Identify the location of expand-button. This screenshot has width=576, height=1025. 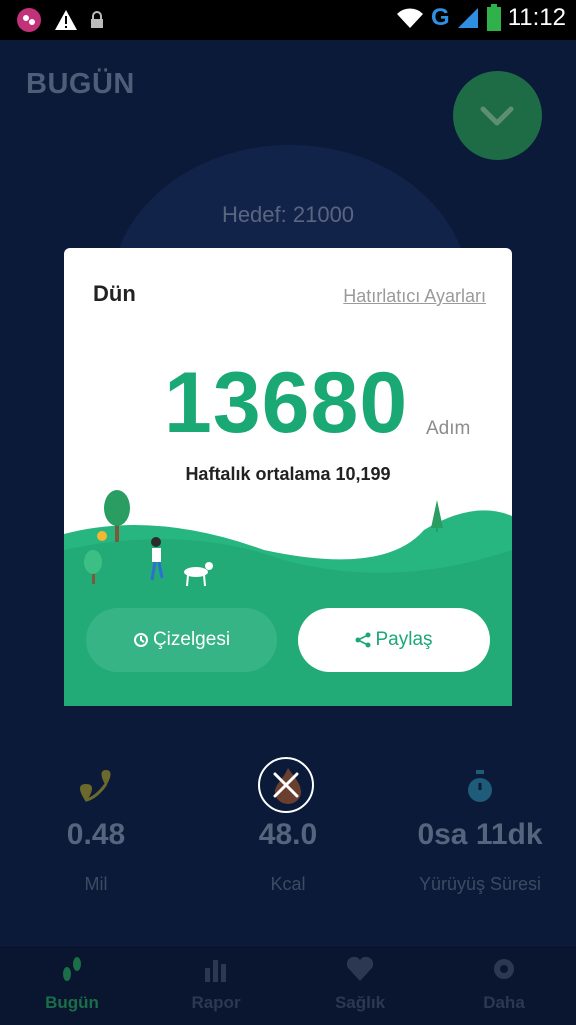
(497, 115).